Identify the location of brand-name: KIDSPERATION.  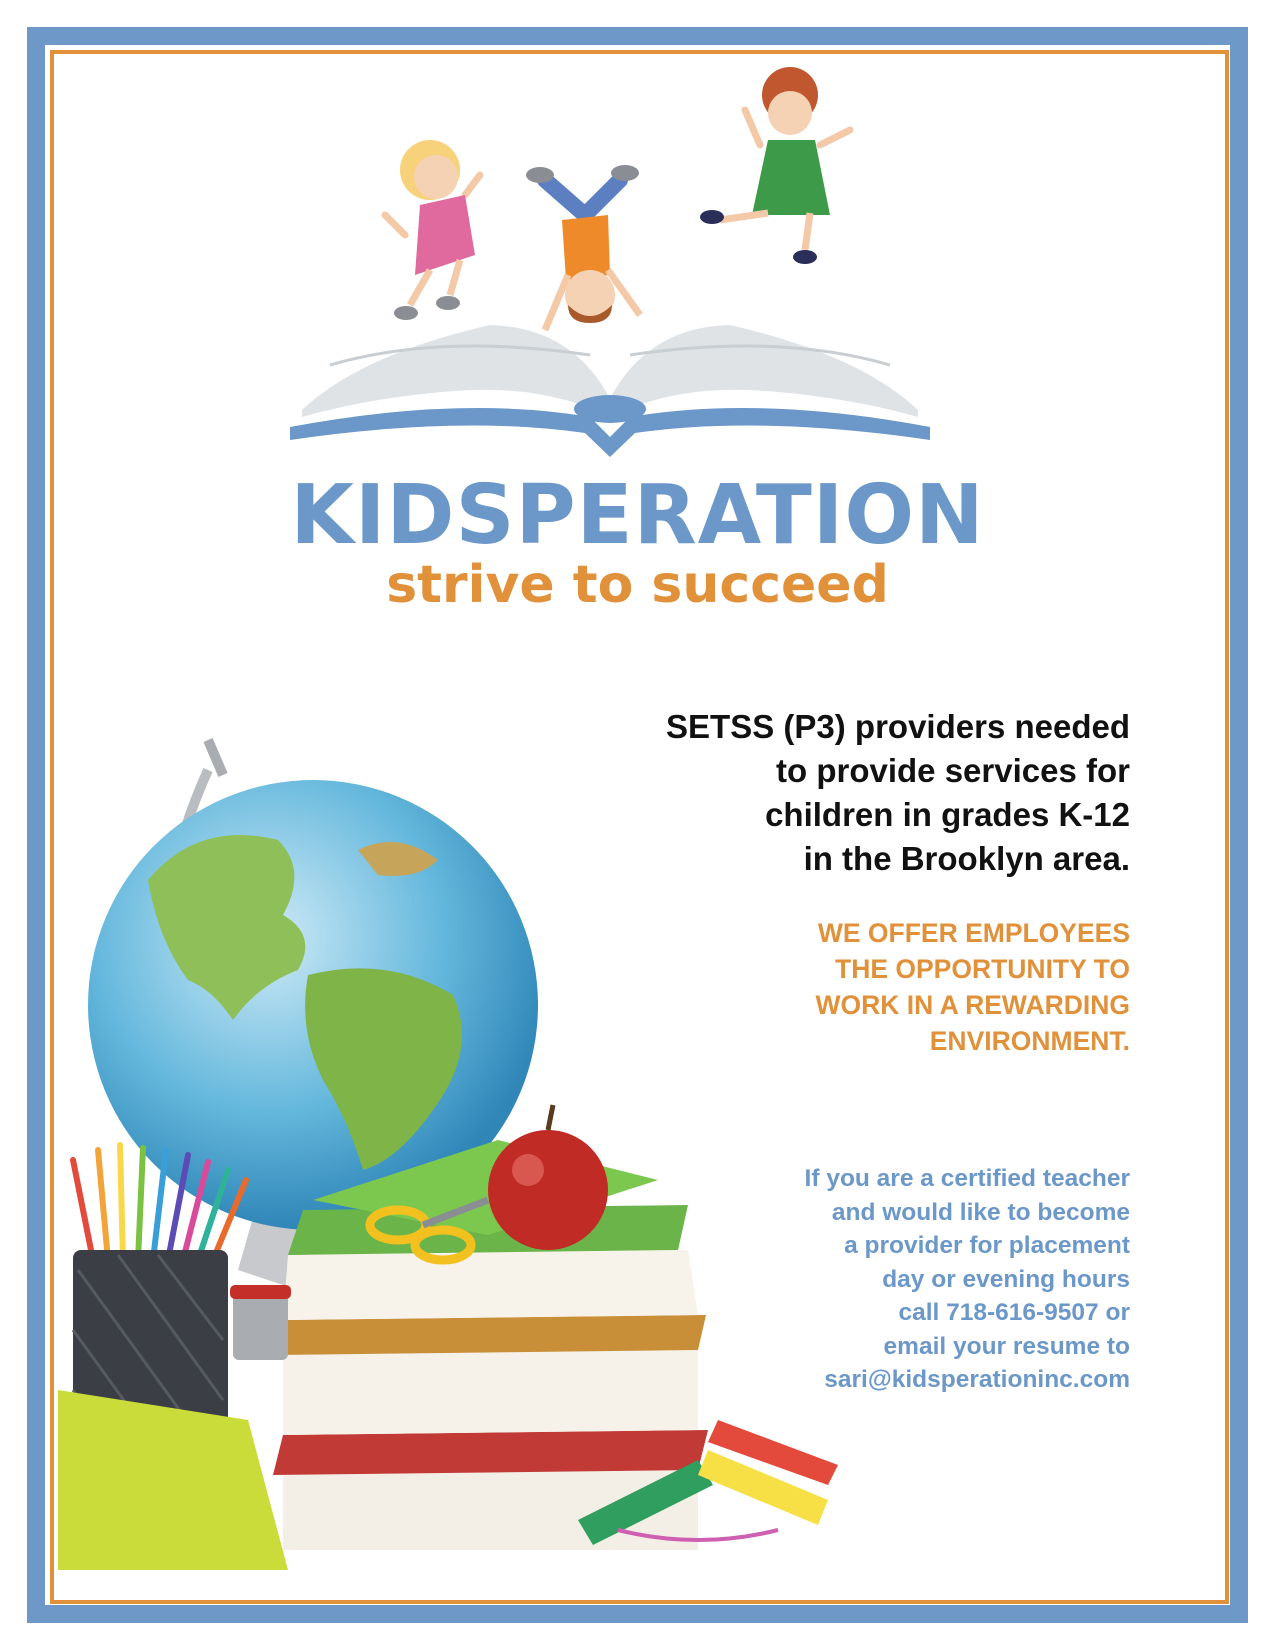
(637, 515).